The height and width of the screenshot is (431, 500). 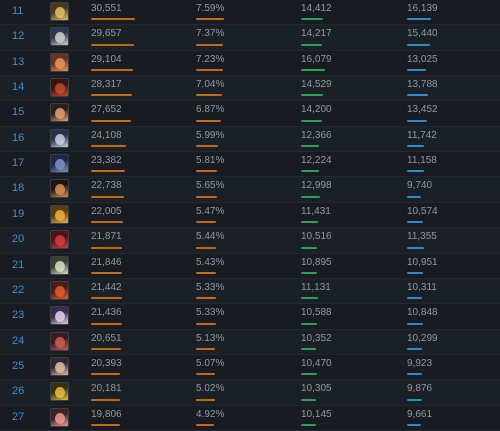 What do you see at coordinates (210, 262) in the screenshot?
I see `pick-rate: 5.43%` at bounding box center [210, 262].